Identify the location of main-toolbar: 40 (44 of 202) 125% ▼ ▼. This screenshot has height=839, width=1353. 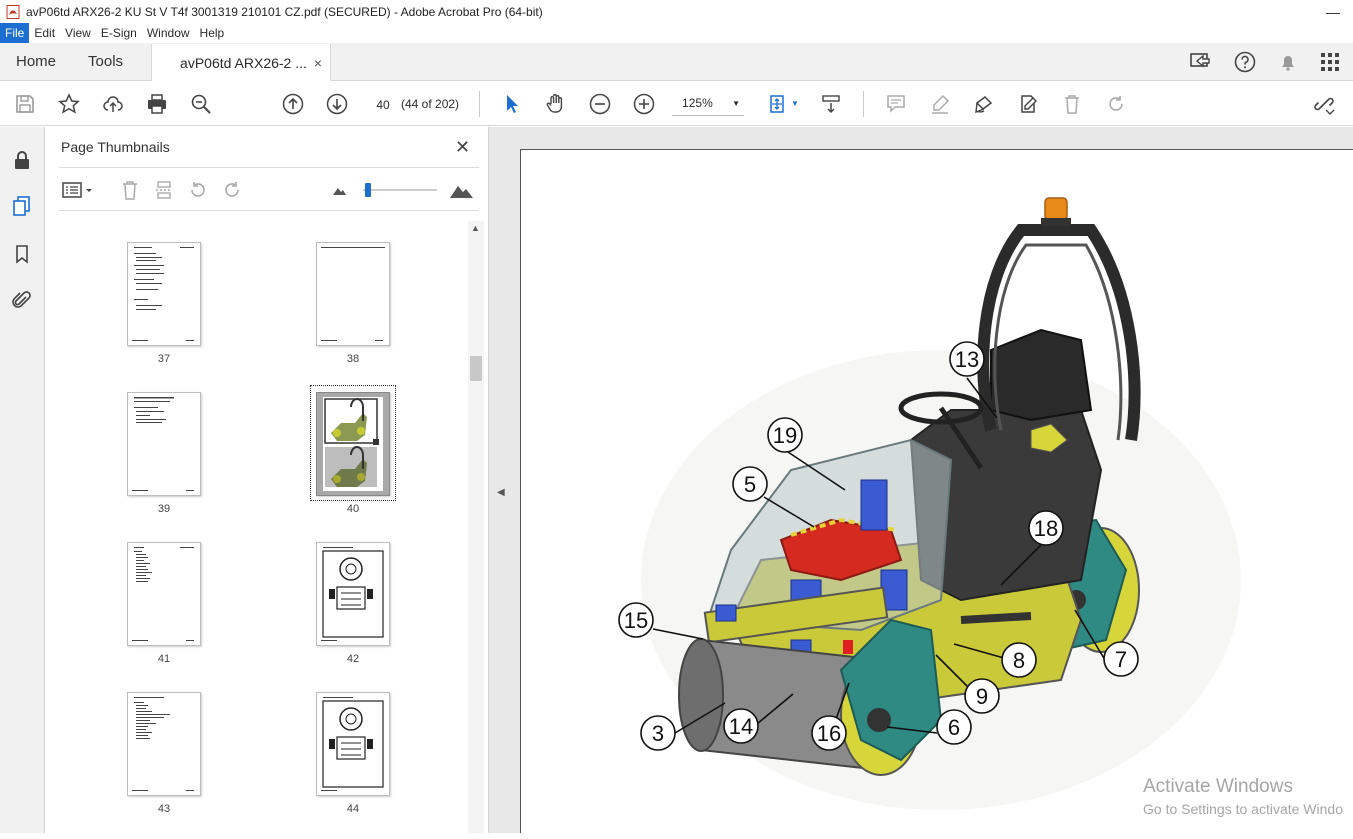
(676, 104).